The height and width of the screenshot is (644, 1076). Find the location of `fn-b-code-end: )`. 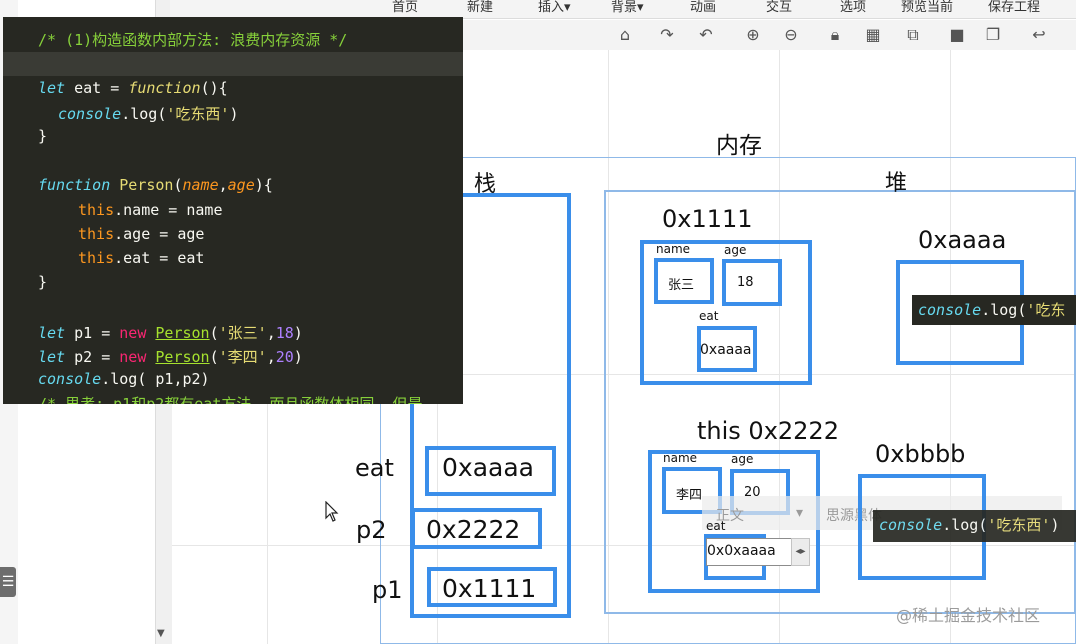

fn-b-code-end: ) is located at coordinates (1055, 525).